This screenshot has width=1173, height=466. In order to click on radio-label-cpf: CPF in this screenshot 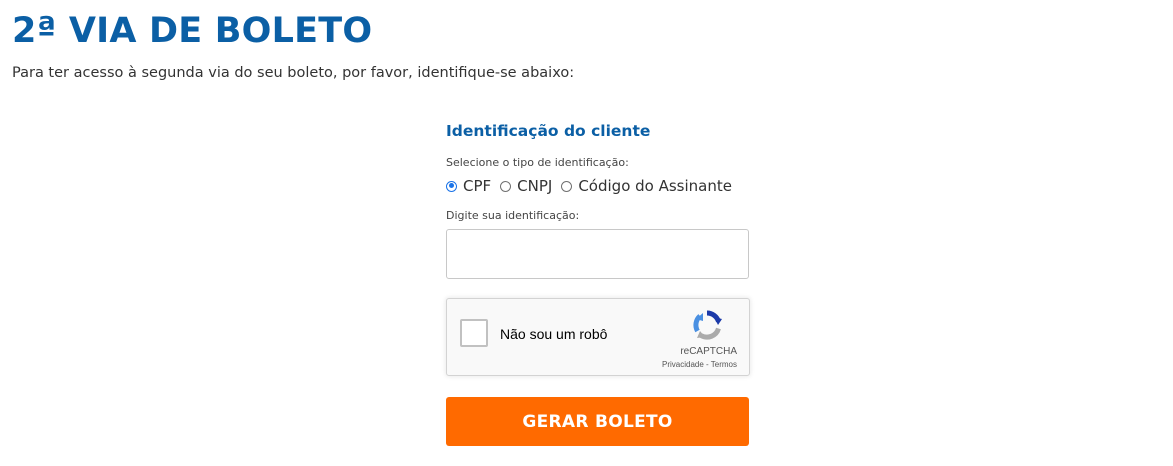, I will do `click(477, 186)`.